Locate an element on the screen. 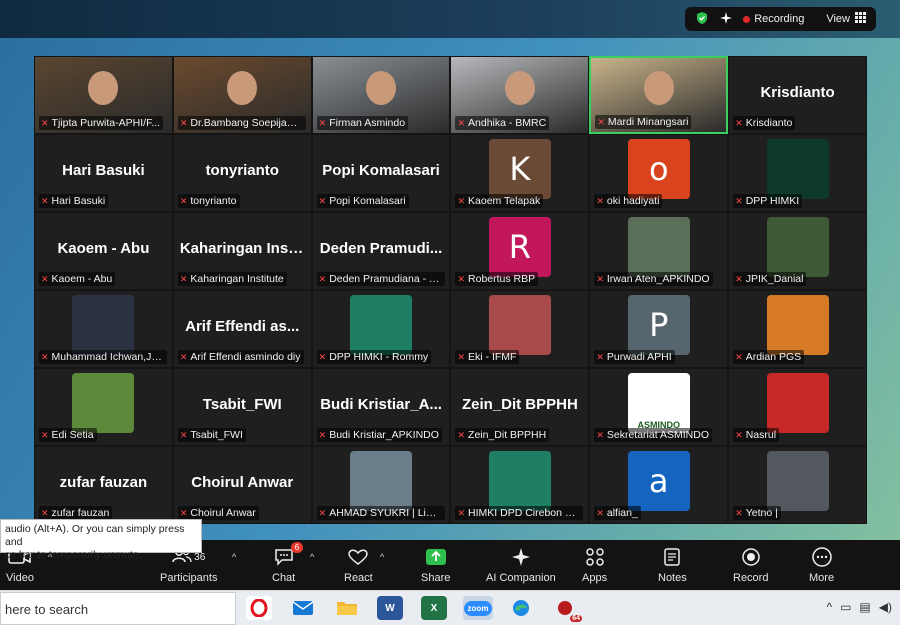 The width and height of the screenshot is (900, 625). edge-icon is located at coordinates (521, 608).